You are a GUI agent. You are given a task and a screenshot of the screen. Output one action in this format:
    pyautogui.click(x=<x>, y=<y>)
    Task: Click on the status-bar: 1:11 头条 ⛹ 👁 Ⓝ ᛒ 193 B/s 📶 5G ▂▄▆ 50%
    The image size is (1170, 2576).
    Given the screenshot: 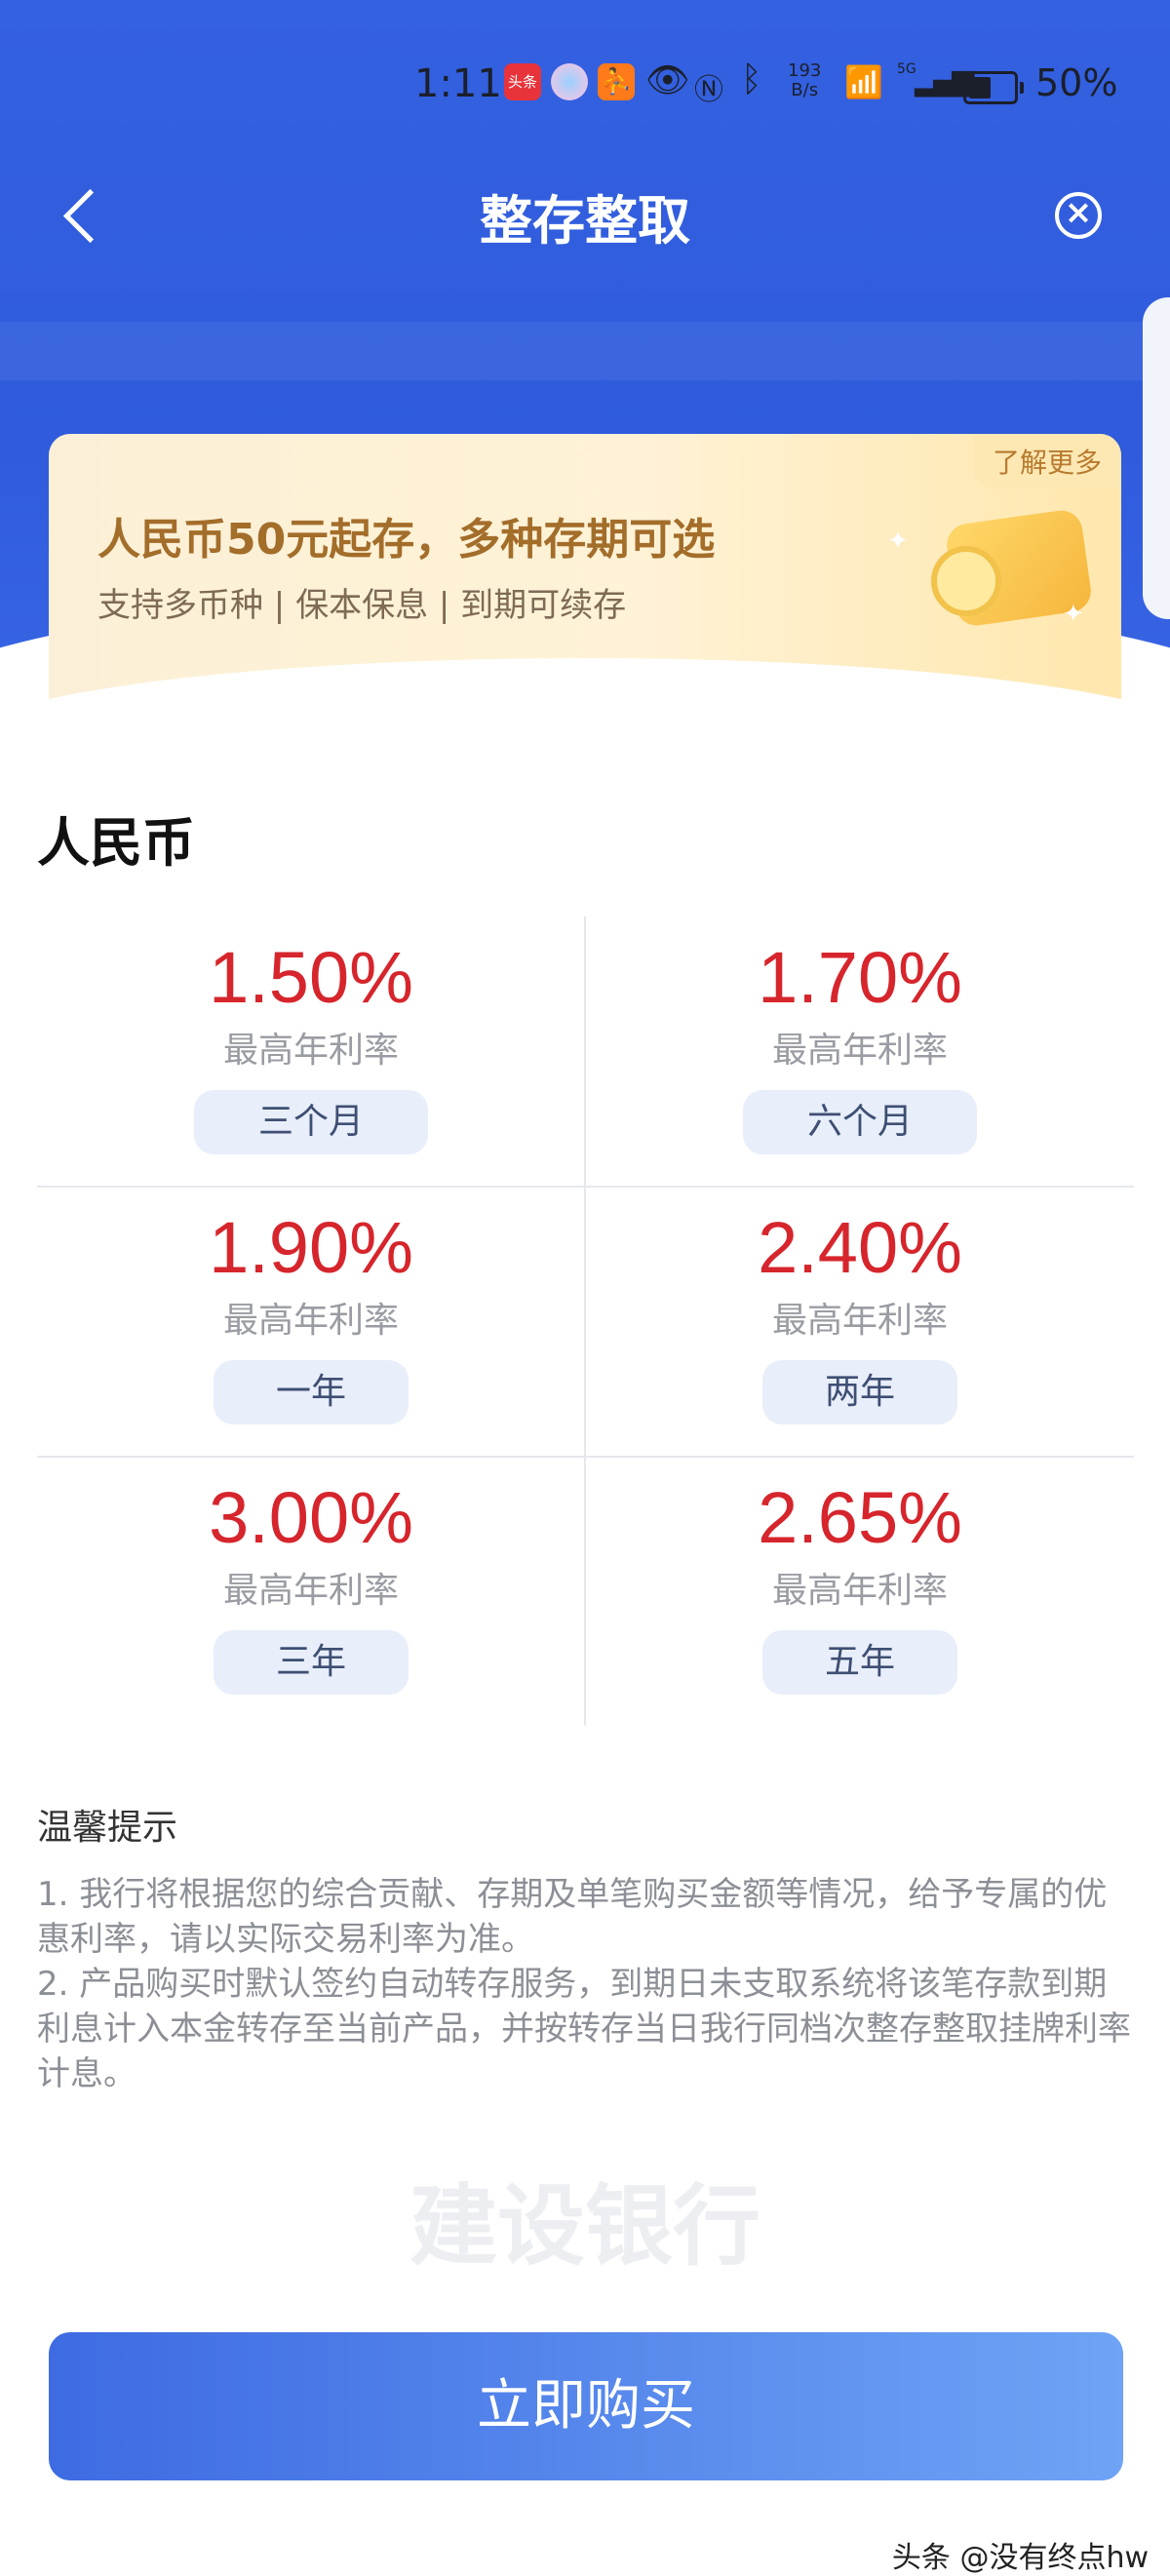 What is the action you would take?
    pyautogui.click(x=585, y=88)
    